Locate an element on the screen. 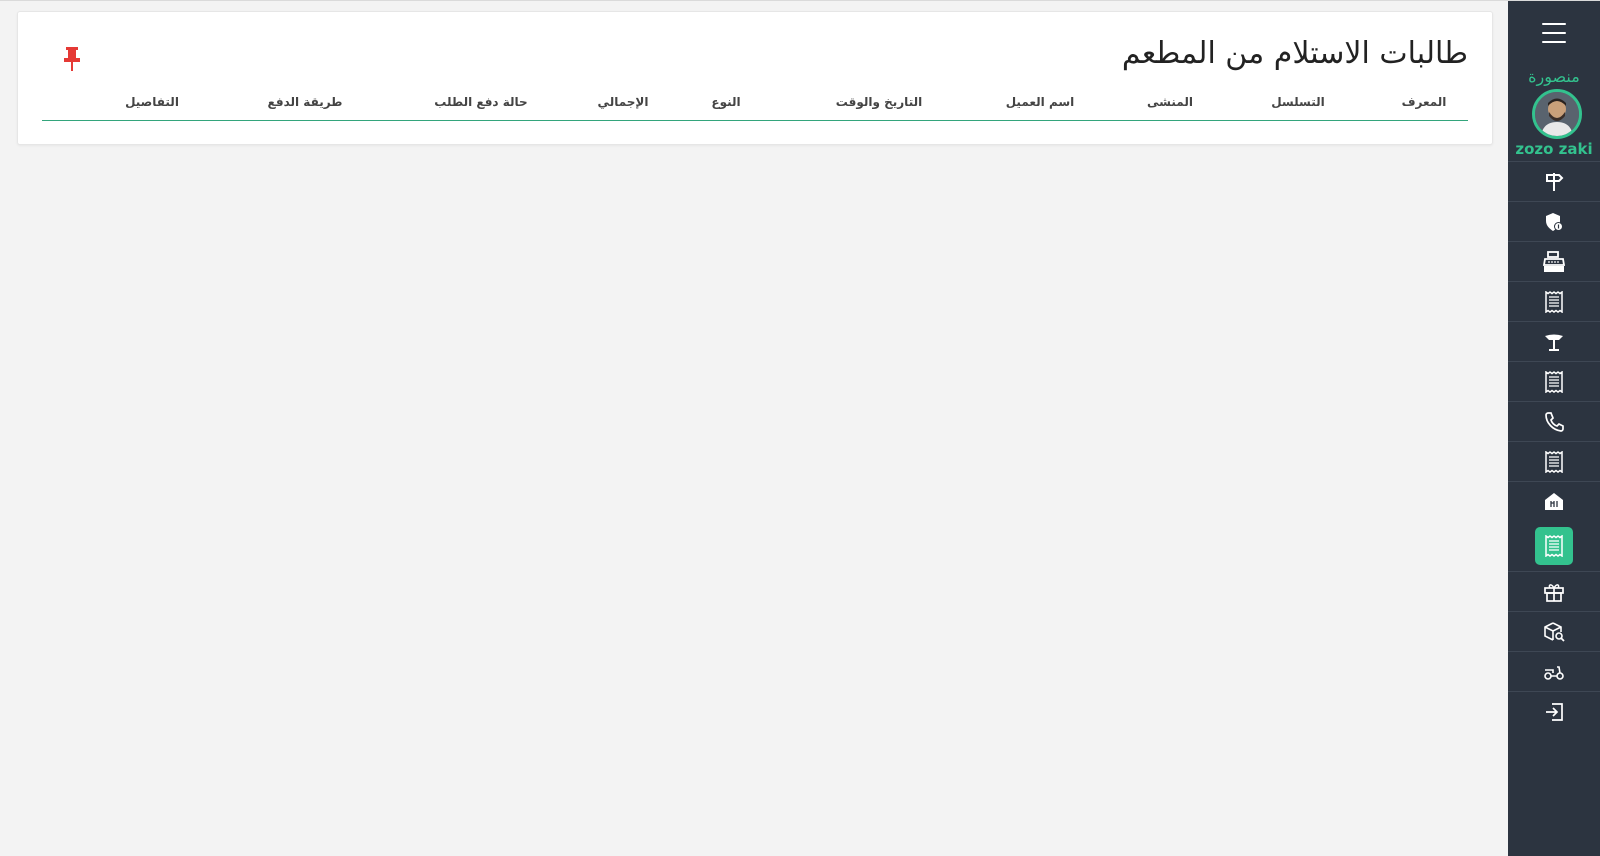 The height and width of the screenshot is (856, 1600). page-title: طالبات الاستلام من المطعم is located at coordinates (1294, 53).